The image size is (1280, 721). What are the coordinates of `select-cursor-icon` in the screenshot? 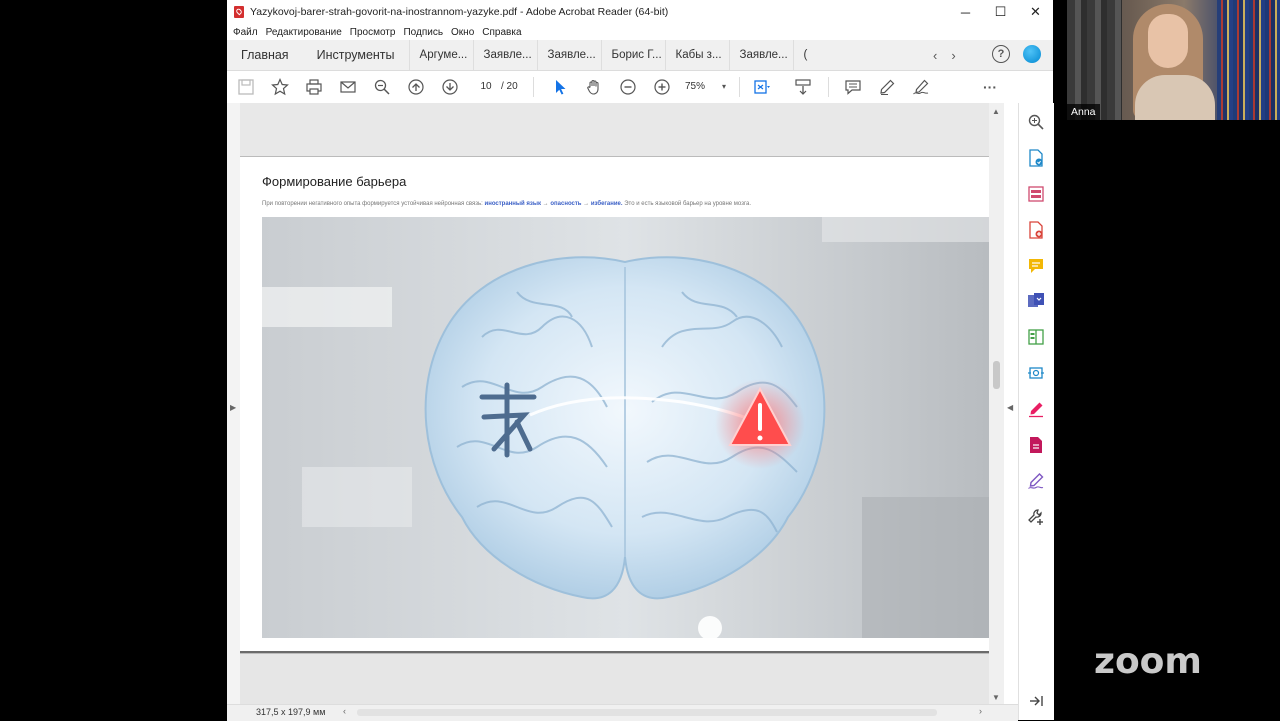 It's located at (560, 87).